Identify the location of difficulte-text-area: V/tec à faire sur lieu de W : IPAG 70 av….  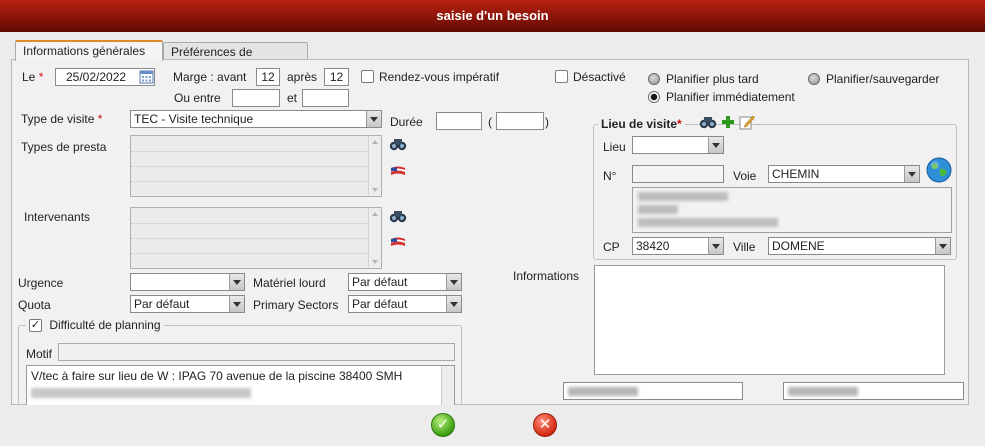
(240, 385).